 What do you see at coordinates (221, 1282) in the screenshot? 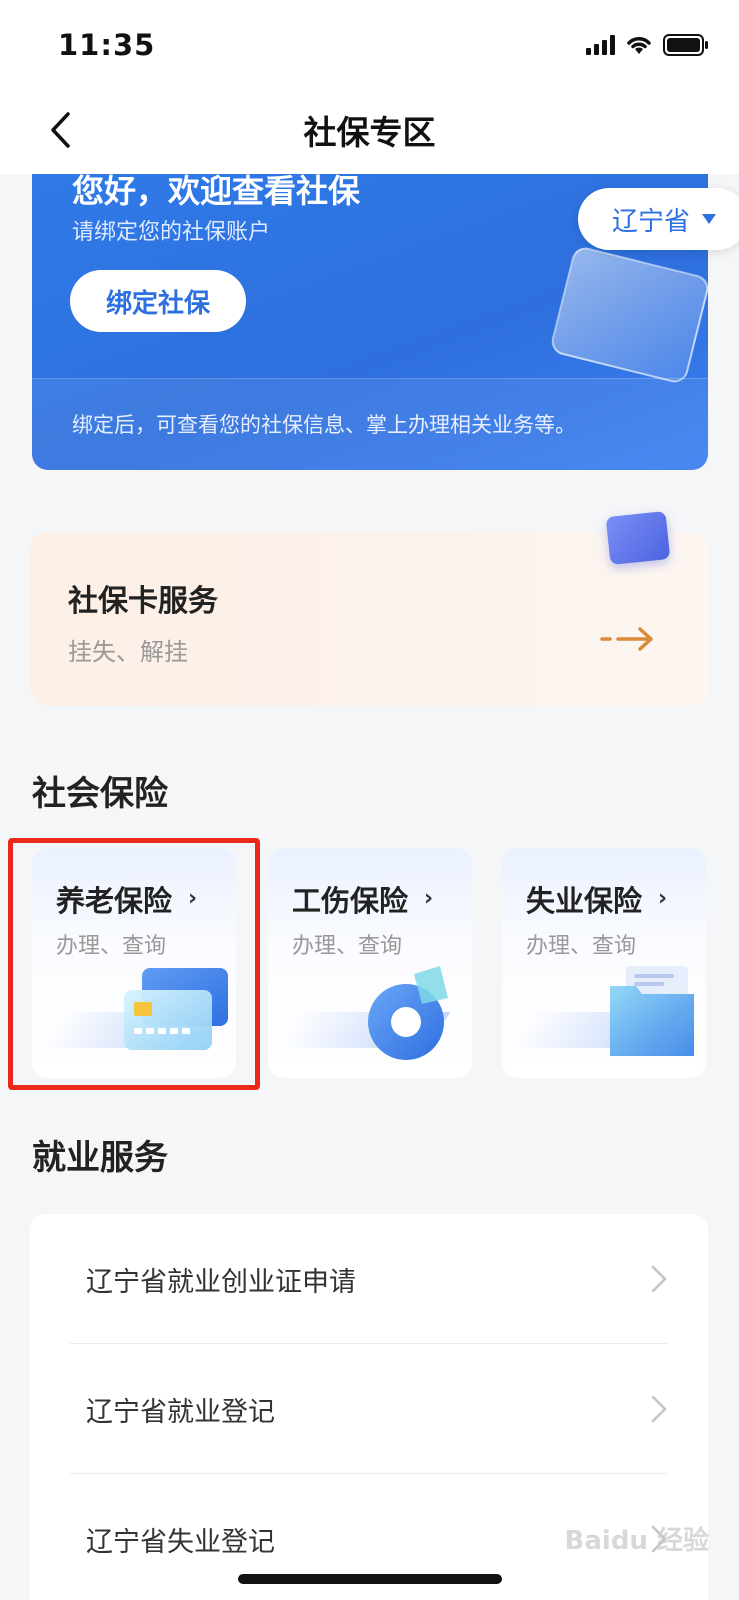
I see `list-item-label: 辽宁省就业创业证申请` at bounding box center [221, 1282].